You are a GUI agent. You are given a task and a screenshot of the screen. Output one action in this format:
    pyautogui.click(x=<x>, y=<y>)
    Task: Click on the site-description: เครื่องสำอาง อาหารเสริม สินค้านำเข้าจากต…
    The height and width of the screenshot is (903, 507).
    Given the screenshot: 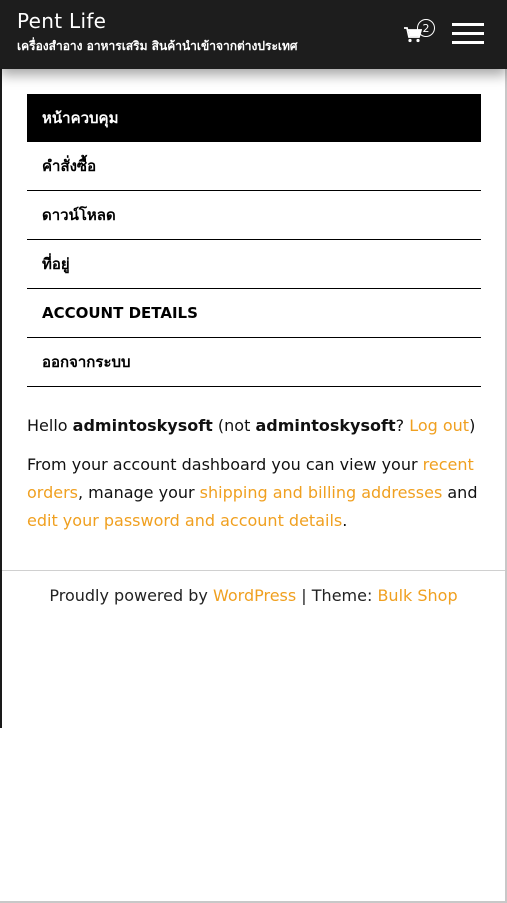 What is the action you would take?
    pyautogui.click(x=157, y=46)
    